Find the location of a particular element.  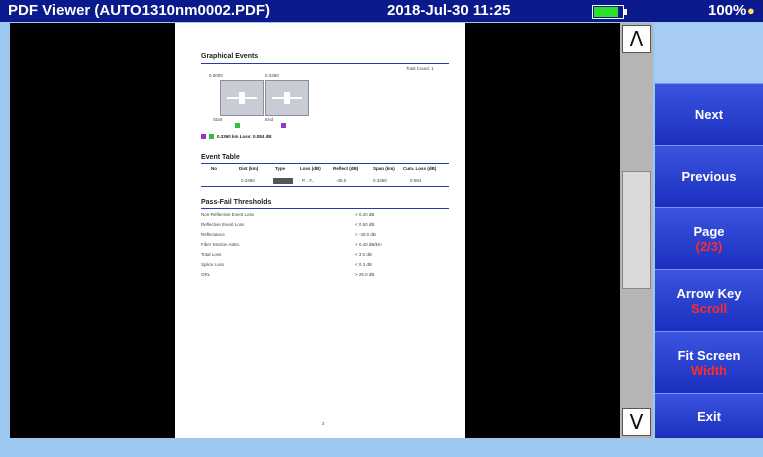

fit-screen-button: Fit Screen Width is located at coordinates (709, 362).